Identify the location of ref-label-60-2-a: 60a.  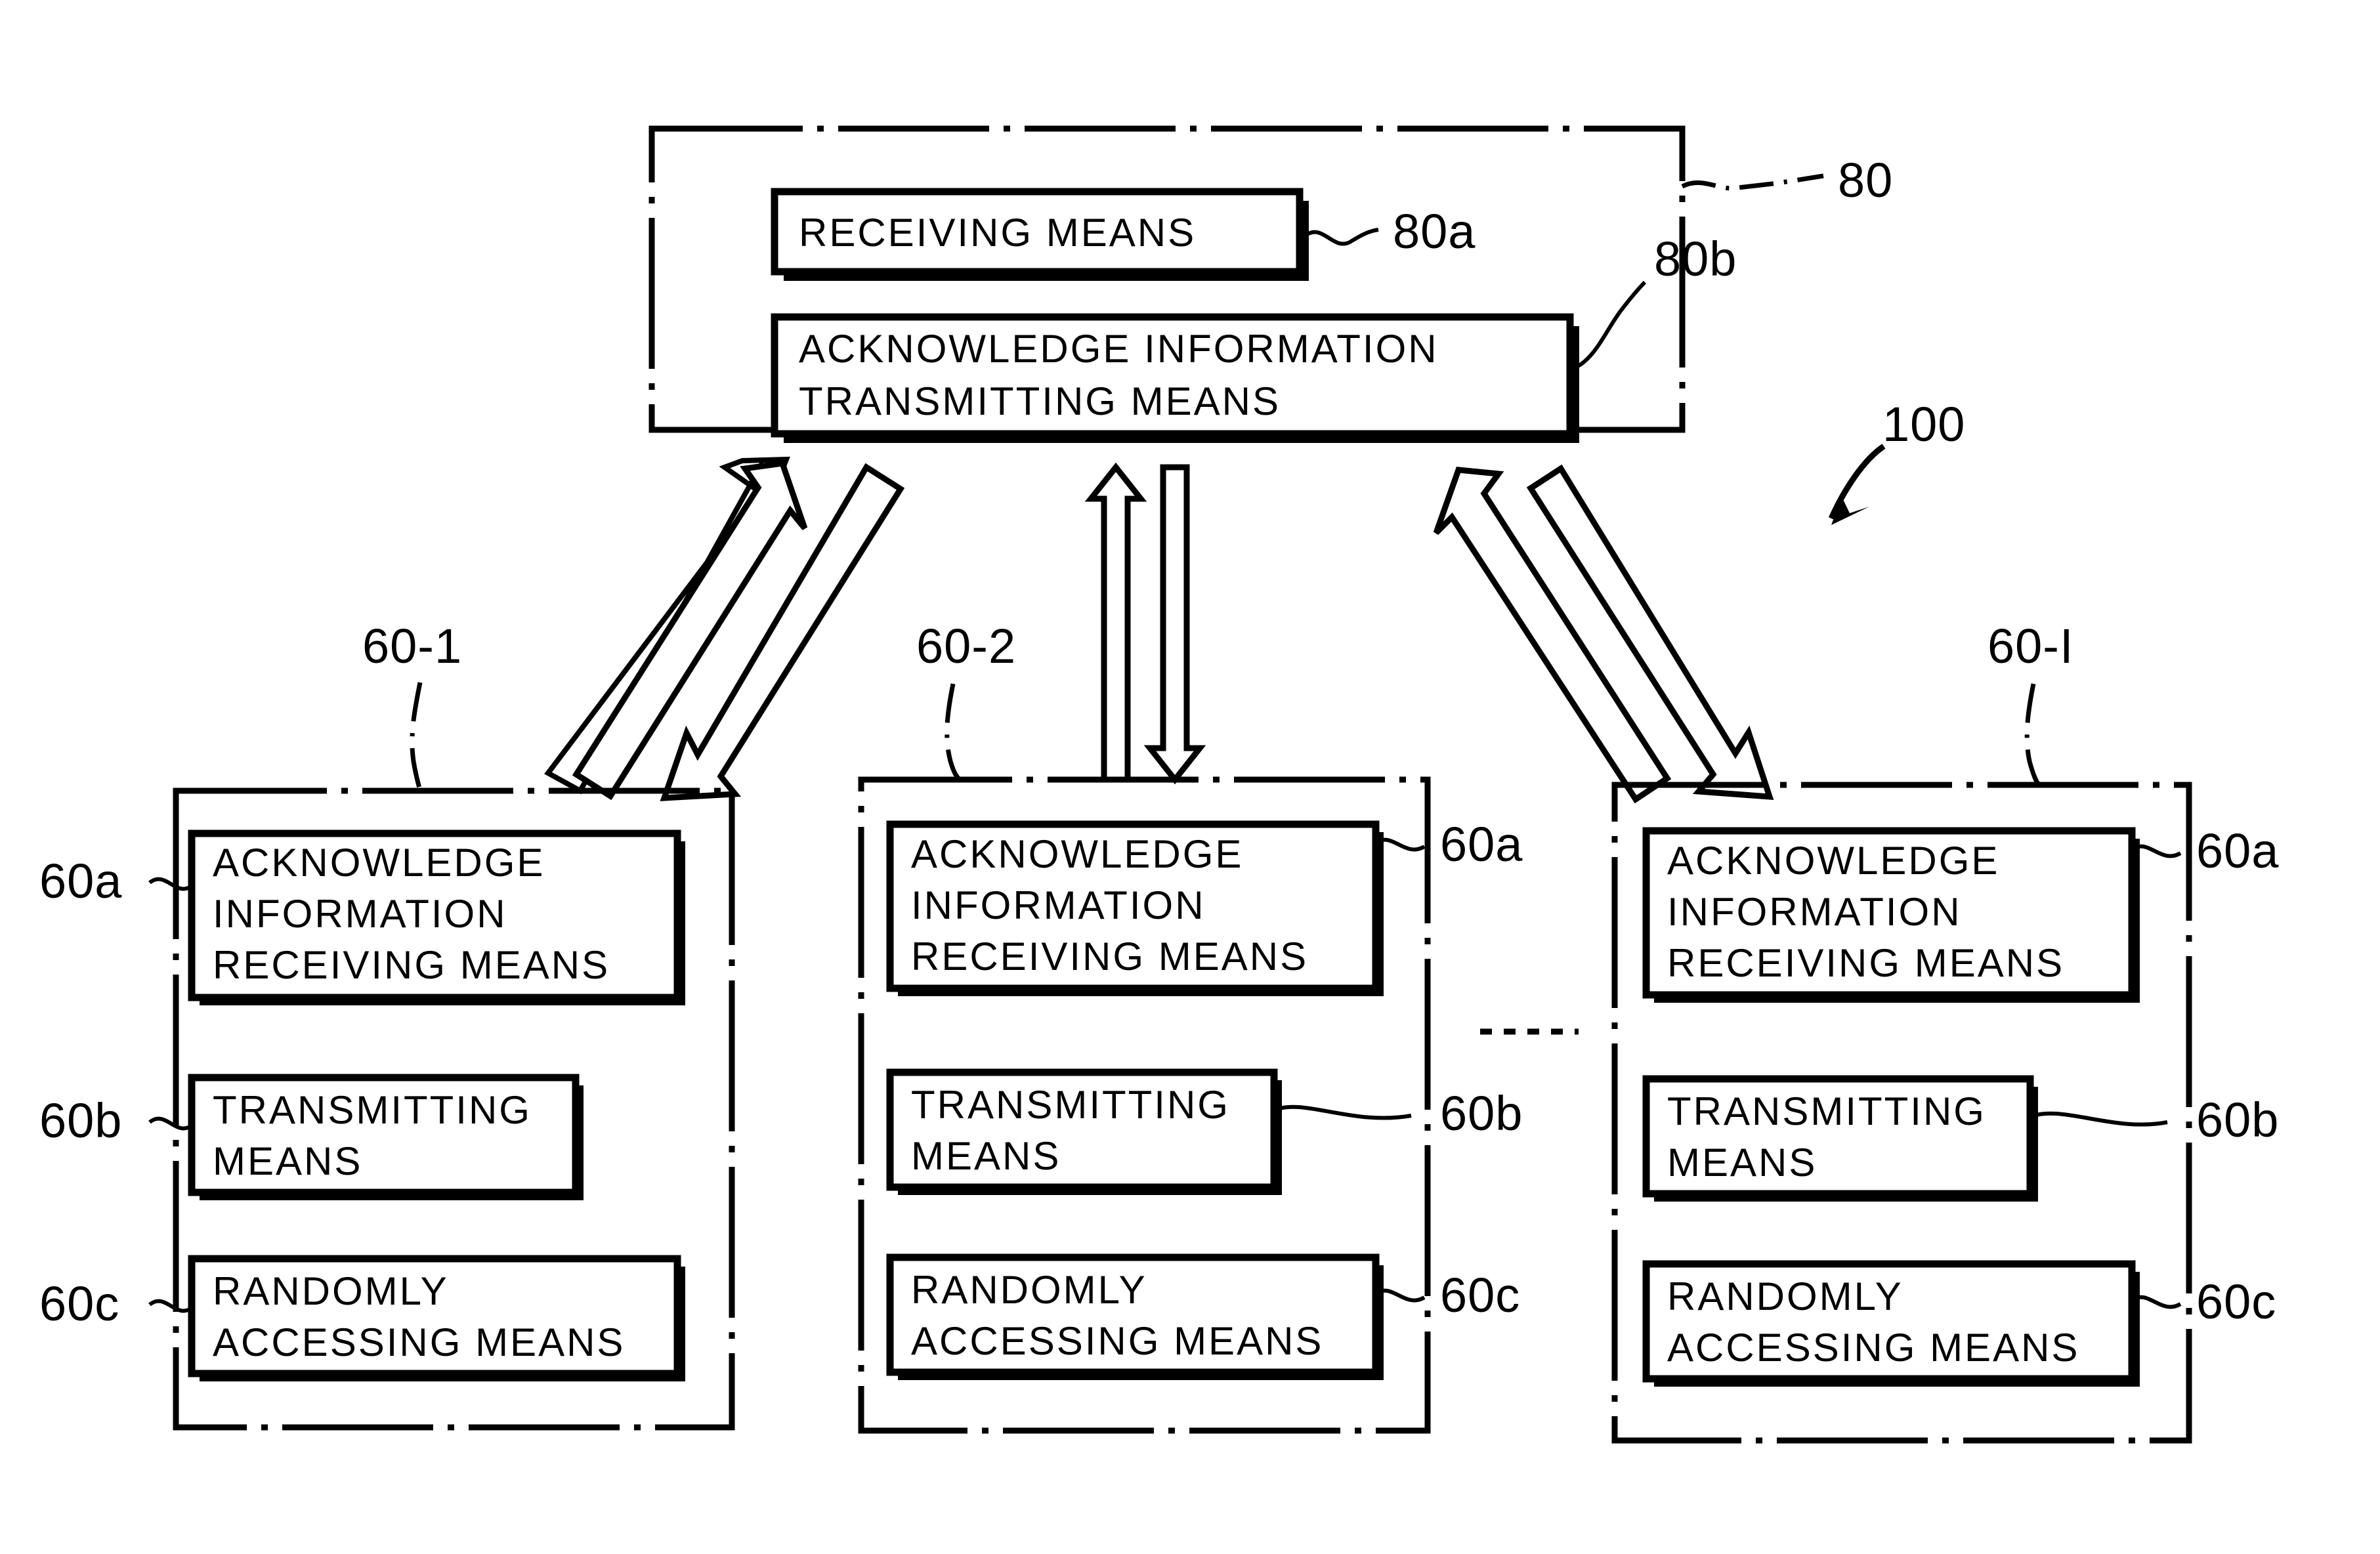
(1481, 844).